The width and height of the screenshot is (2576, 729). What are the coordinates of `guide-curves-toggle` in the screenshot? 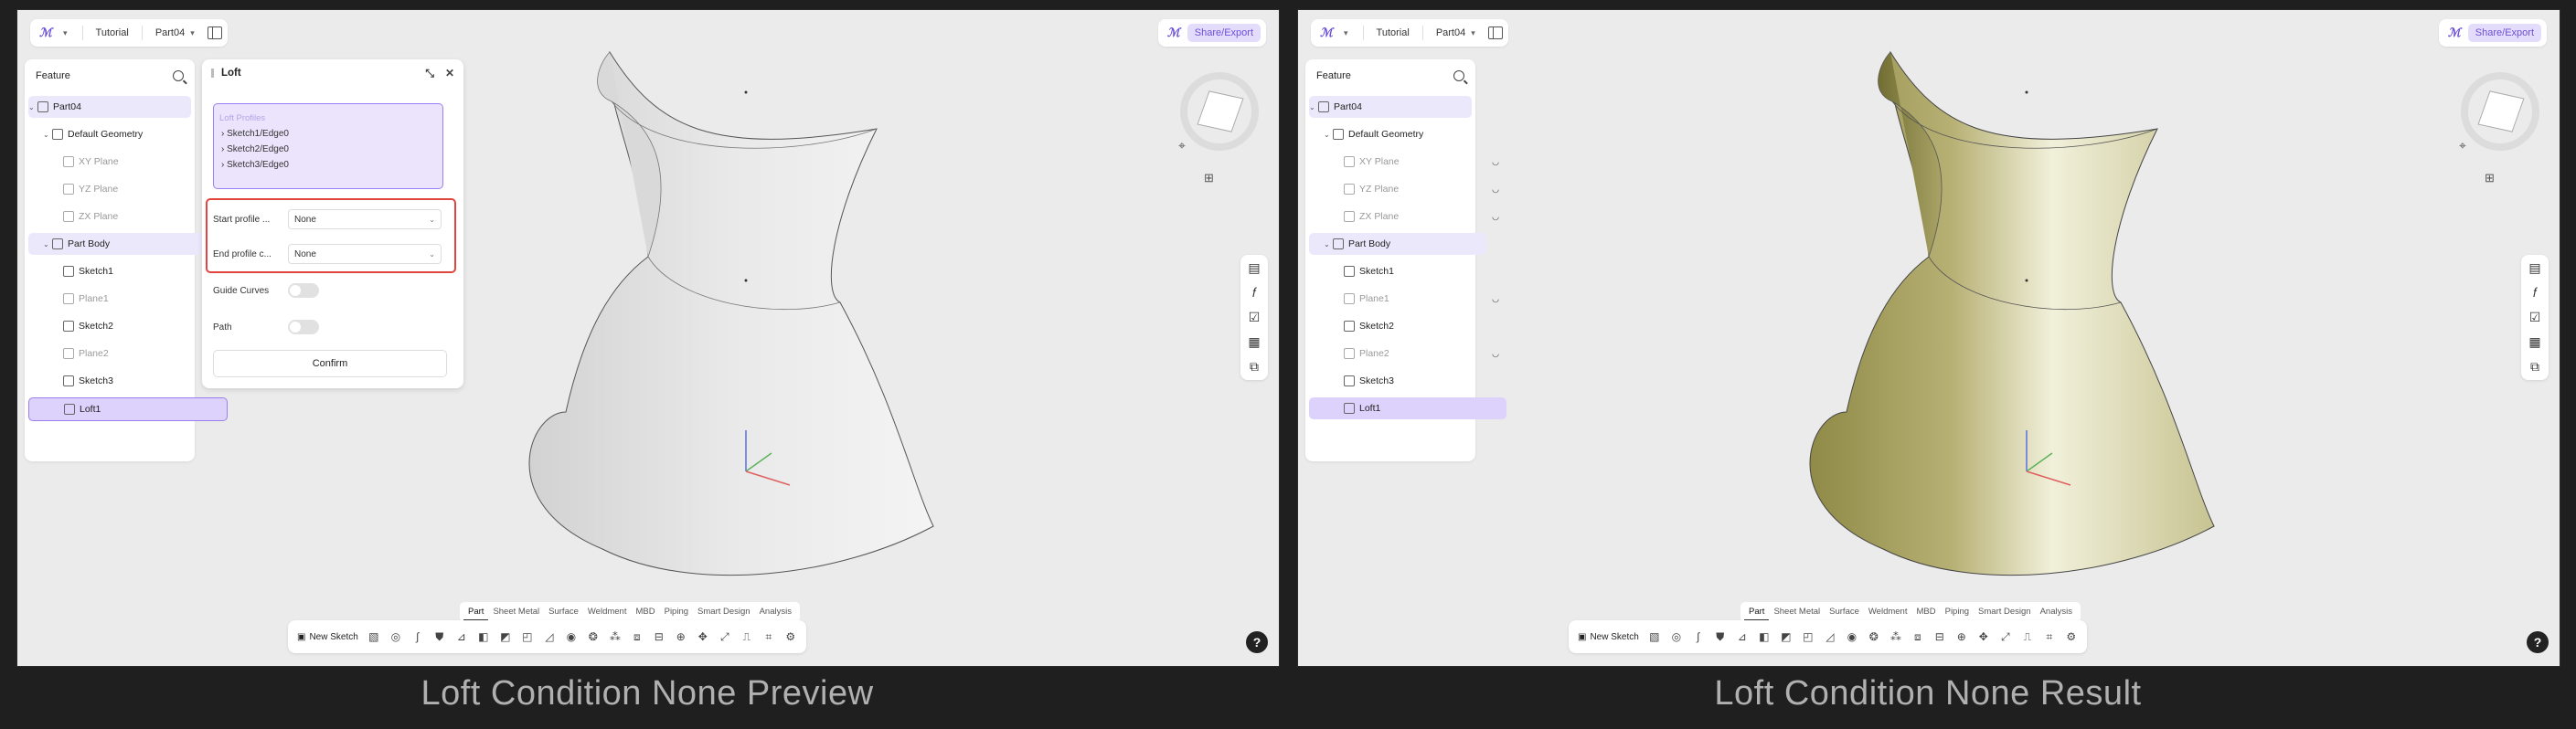 It's located at (303, 290).